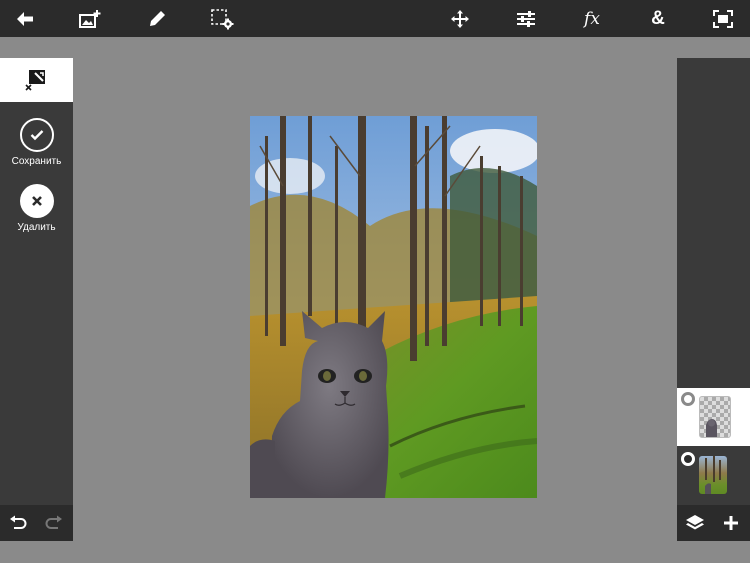  Describe the element at coordinates (375, 18) in the screenshot. I see `top-toolbar: fx &` at that location.